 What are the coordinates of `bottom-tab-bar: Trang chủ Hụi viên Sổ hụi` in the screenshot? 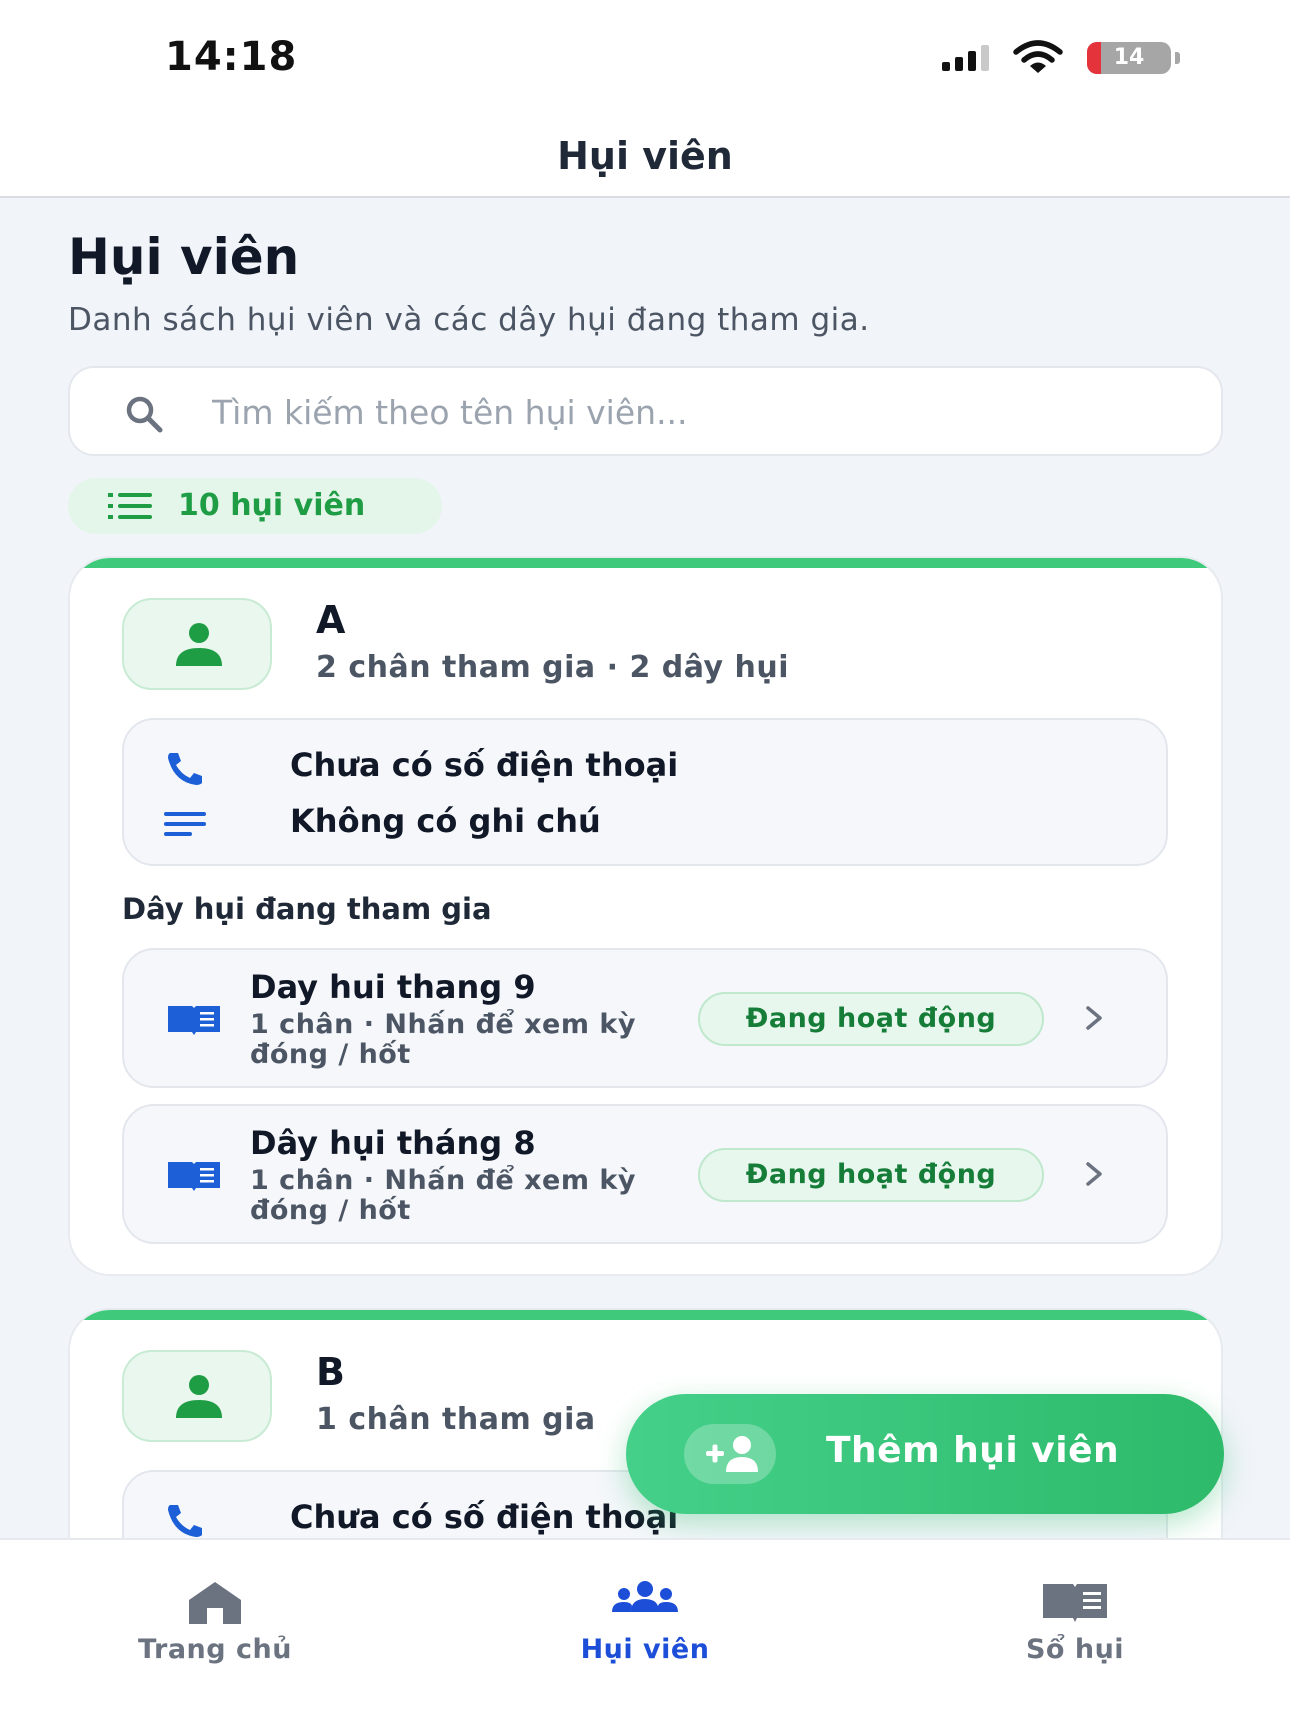 It's located at (645, 1629).